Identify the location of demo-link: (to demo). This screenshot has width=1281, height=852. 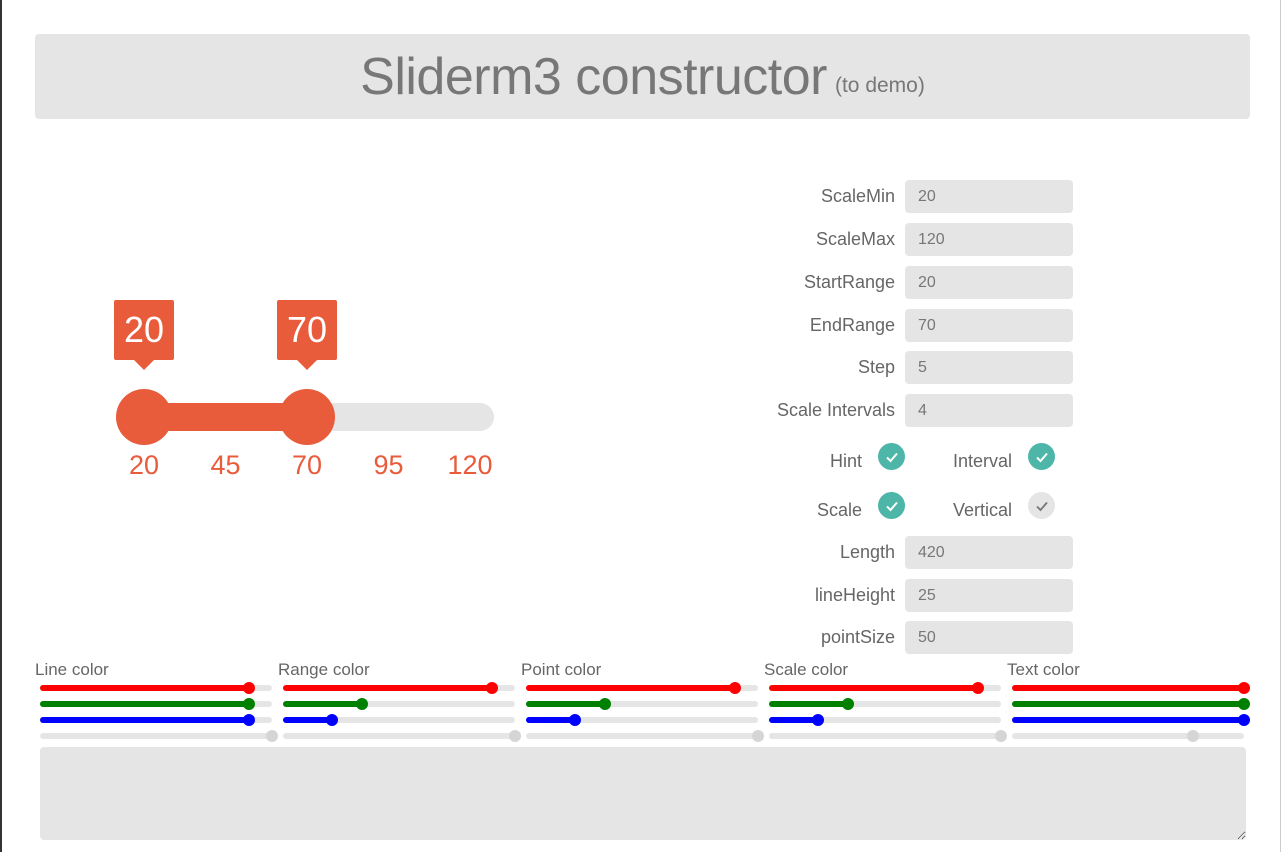
(880, 86).